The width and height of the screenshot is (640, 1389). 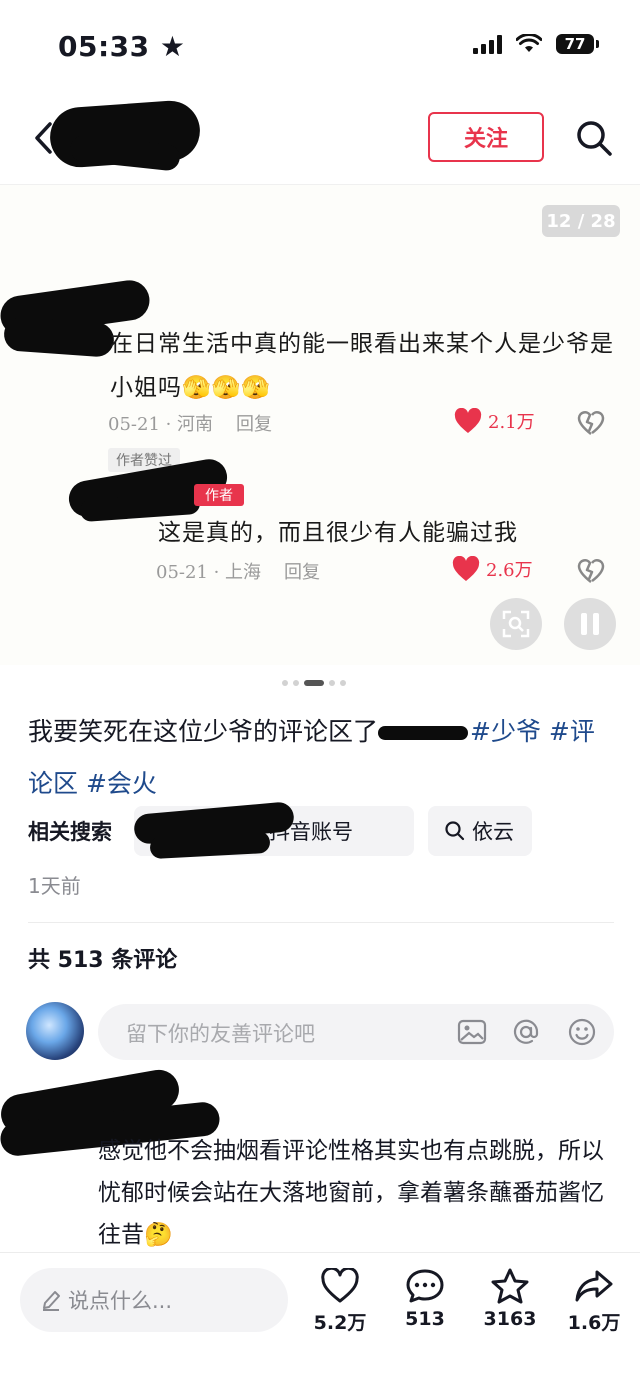 I want to click on signal-icon, so click(x=487, y=44).